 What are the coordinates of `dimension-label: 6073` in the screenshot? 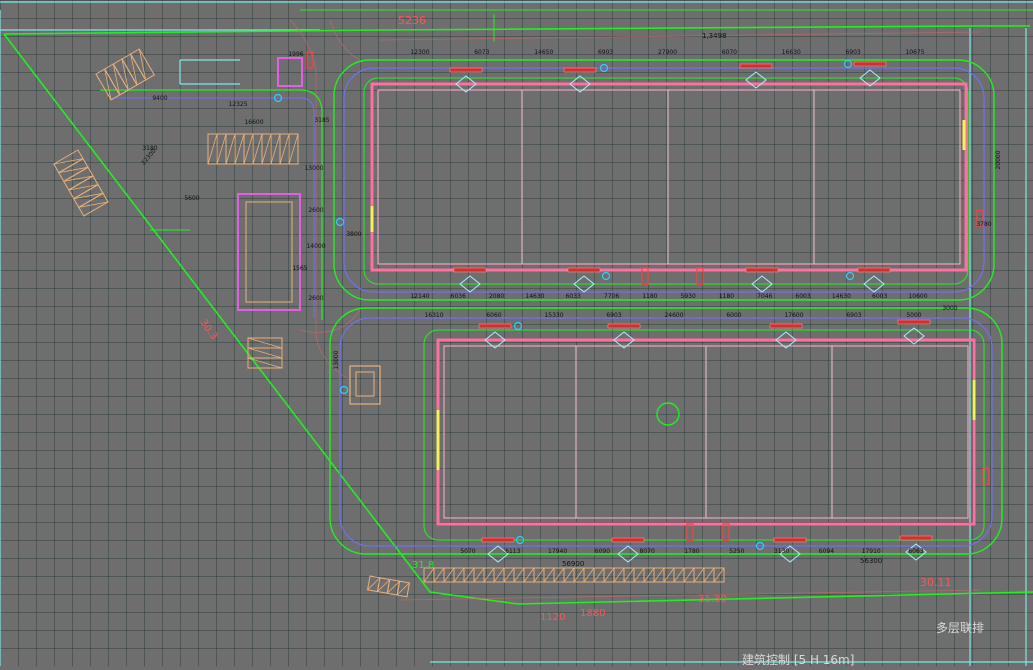 It's located at (481, 52).